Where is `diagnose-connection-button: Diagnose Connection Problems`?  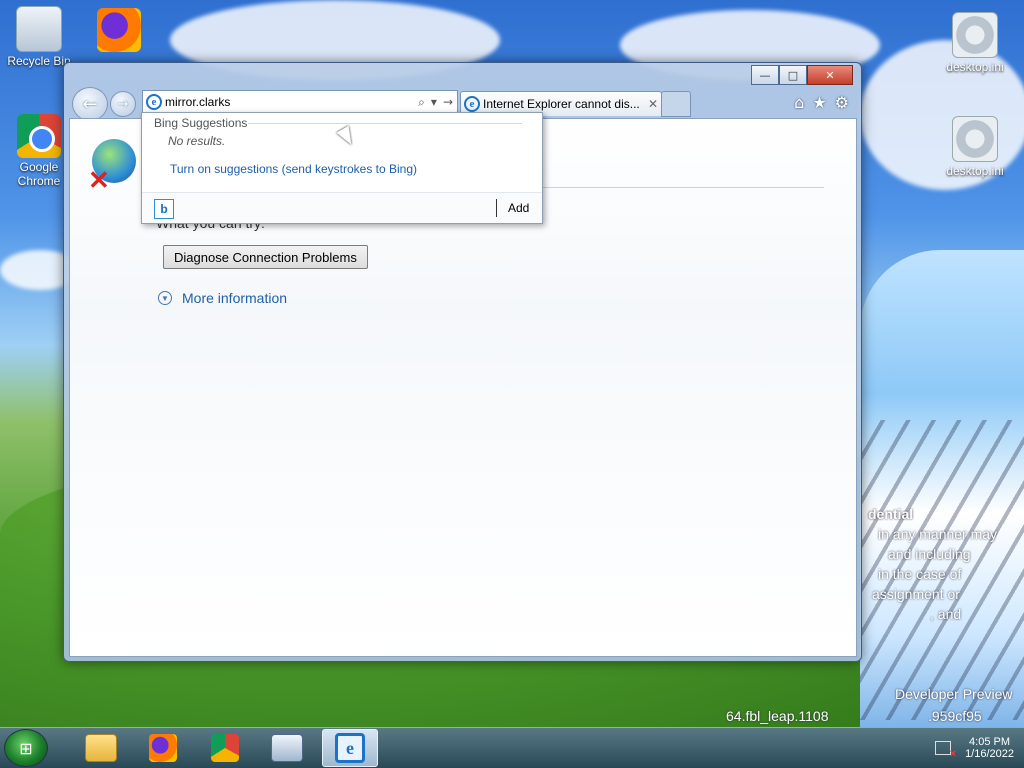 diagnose-connection-button: Diagnose Connection Problems is located at coordinates (265, 257).